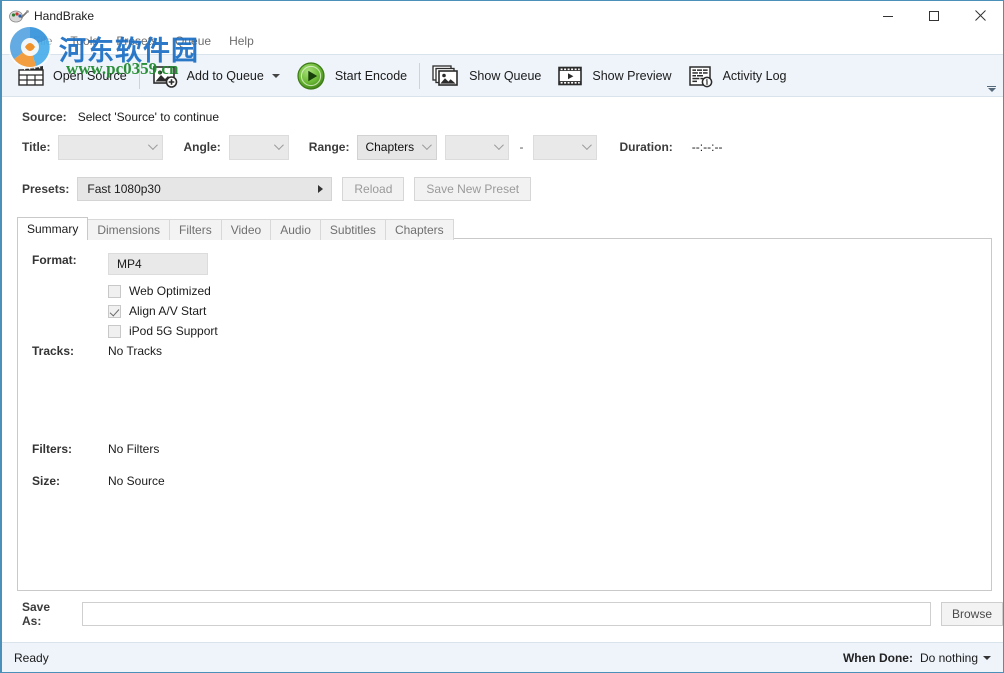  Describe the element at coordinates (193, 41) in the screenshot. I see `menu-item-queue: Queue` at that location.